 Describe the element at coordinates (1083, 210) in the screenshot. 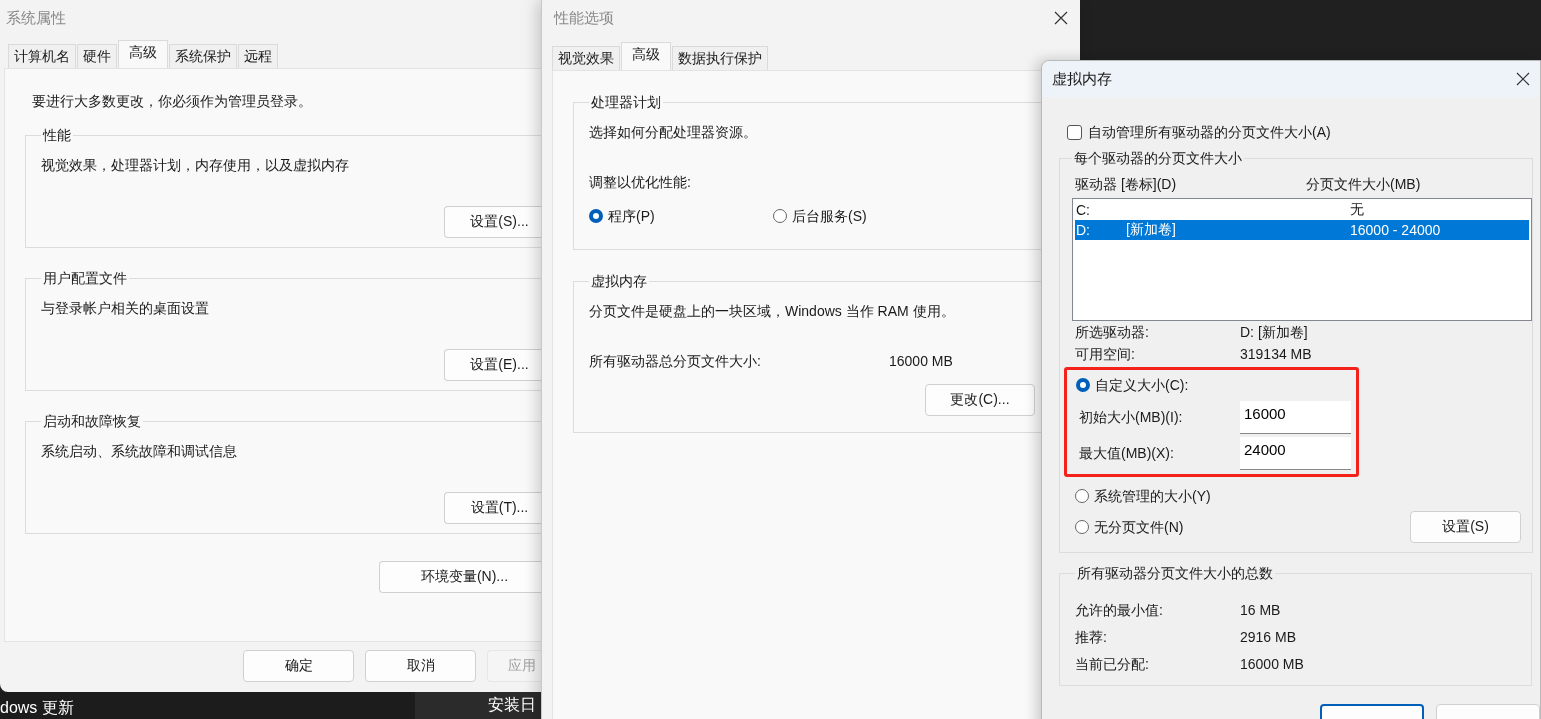

I see `drive-letter: C:` at that location.